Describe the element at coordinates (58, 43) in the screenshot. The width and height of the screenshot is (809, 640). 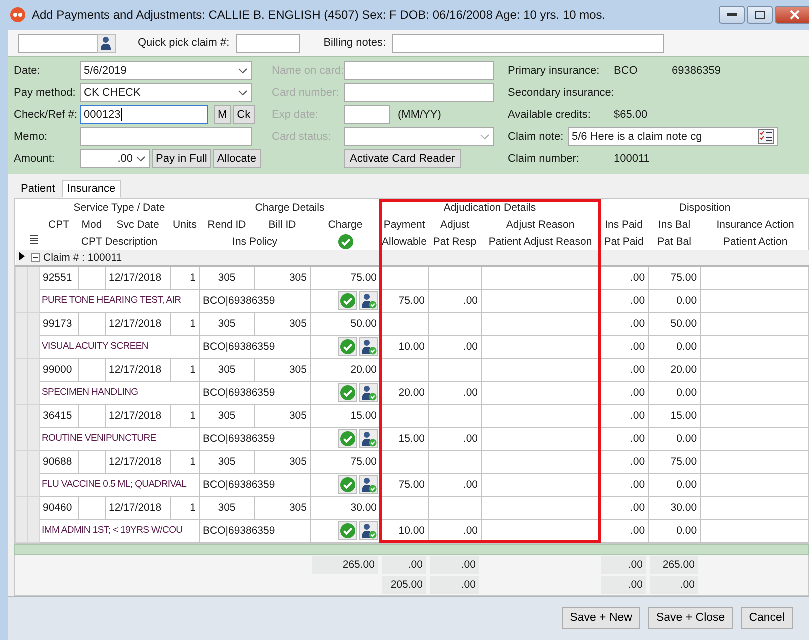
I see `patient-search-field` at that location.